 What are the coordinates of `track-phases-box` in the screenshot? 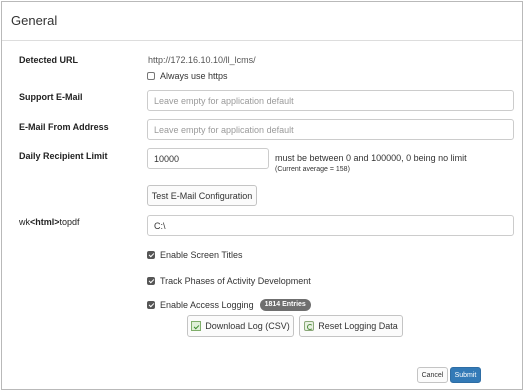 It's located at (151, 281).